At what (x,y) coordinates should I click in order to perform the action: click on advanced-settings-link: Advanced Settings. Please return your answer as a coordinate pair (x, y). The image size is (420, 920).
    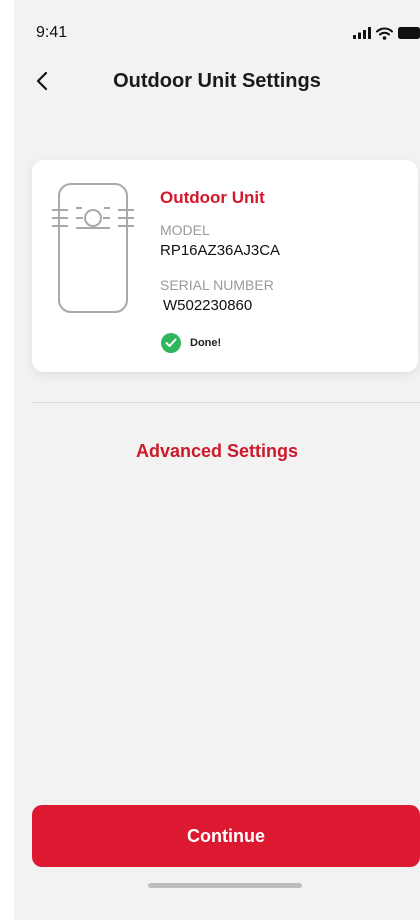
    Looking at the image, I should click on (217, 451).